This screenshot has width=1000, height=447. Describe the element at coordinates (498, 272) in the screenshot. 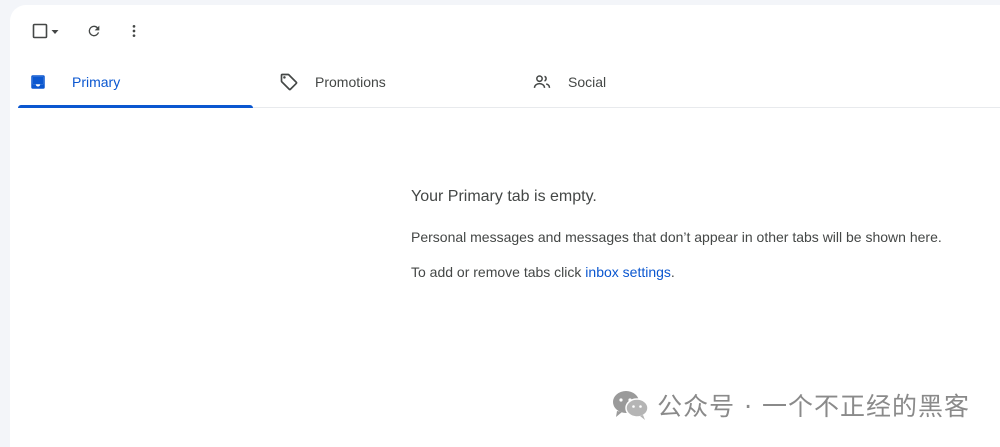

I see `hint-prefix: To add or remove tabs click` at that location.